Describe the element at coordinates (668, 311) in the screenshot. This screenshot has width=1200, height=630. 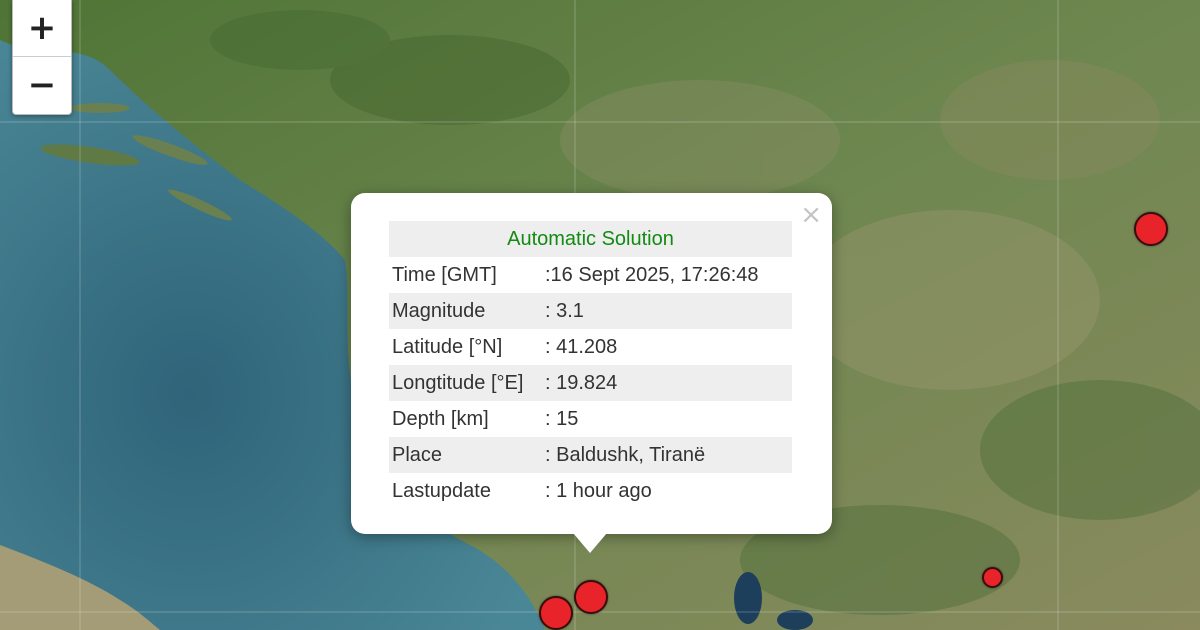
I see `row-value: : 3.1` at that location.